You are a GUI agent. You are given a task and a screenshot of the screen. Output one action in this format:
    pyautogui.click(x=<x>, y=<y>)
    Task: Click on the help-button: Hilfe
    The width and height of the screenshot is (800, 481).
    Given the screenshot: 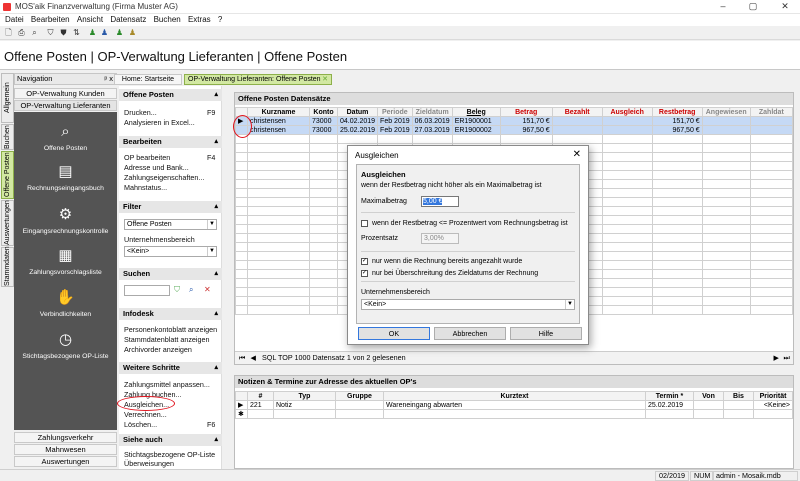 What is the action you would take?
    pyautogui.click(x=546, y=333)
    